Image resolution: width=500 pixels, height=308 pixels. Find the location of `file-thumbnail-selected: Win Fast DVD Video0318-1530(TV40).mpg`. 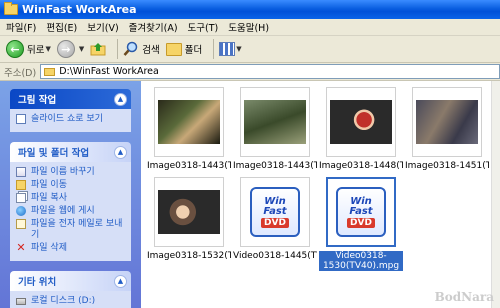

file-thumbnail-selected: Win Fast DVD Video0318-1530(TV40).mpg is located at coordinates (361, 224).